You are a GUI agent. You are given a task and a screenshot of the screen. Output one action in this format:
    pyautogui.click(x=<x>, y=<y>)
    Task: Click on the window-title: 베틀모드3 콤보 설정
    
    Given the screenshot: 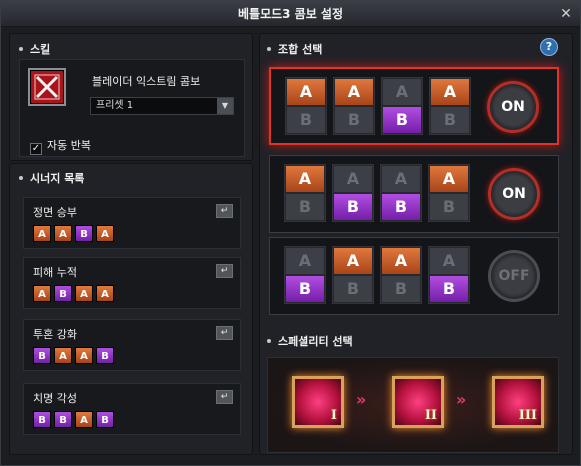 What is the action you would take?
    pyautogui.click(x=290, y=14)
    